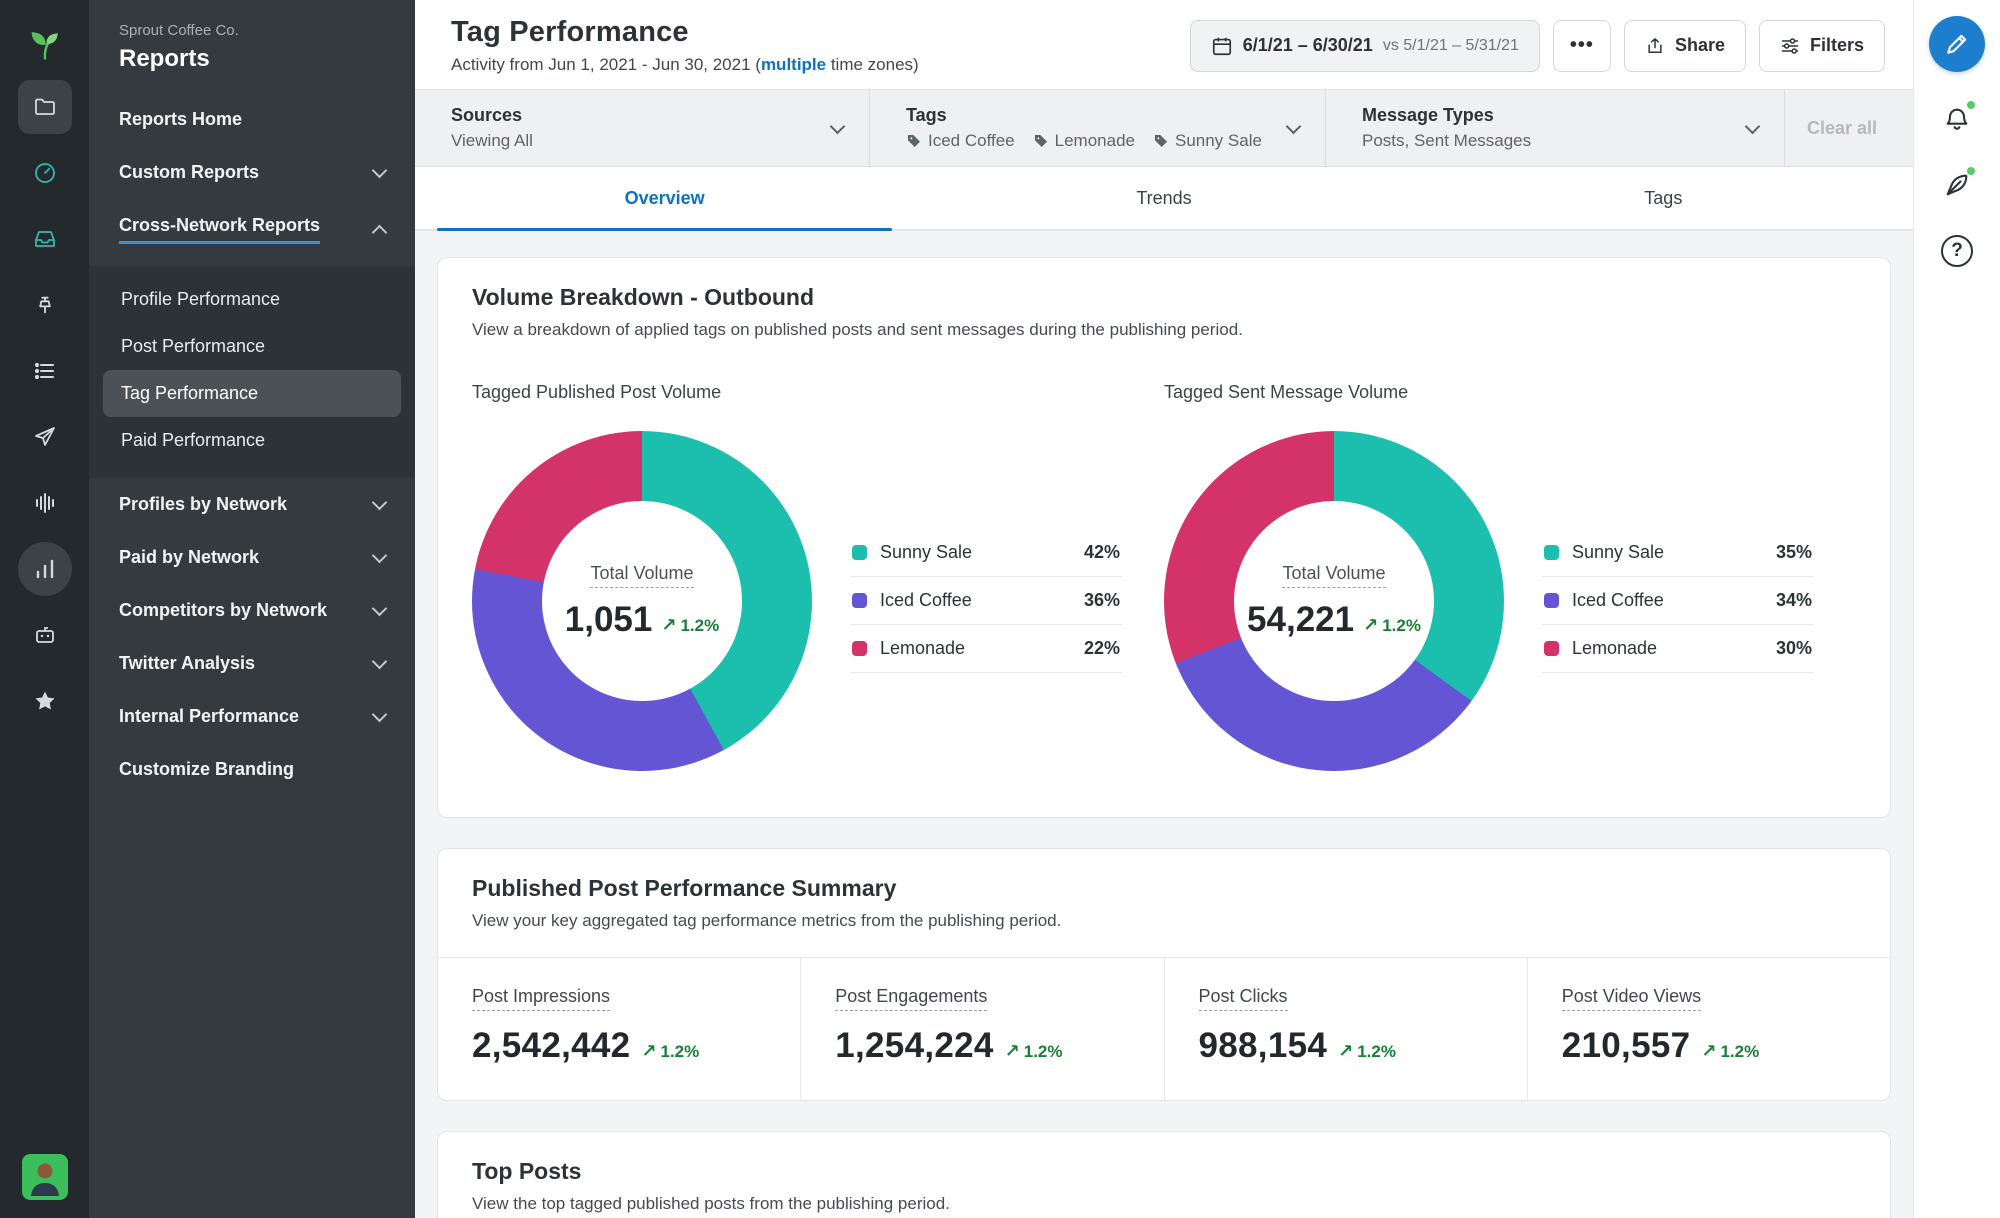  What do you see at coordinates (1101, 648) in the screenshot?
I see `legend-percent: 22%` at bounding box center [1101, 648].